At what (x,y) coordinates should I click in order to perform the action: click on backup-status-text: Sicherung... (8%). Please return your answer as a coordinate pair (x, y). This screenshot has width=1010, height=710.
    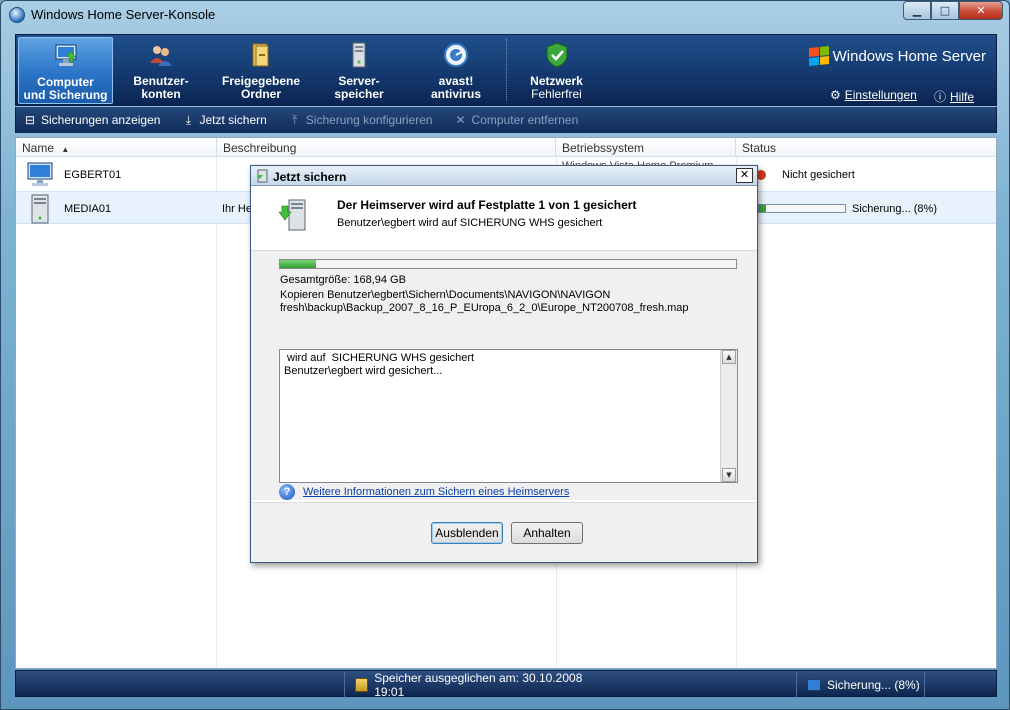
    Looking at the image, I should click on (873, 684).